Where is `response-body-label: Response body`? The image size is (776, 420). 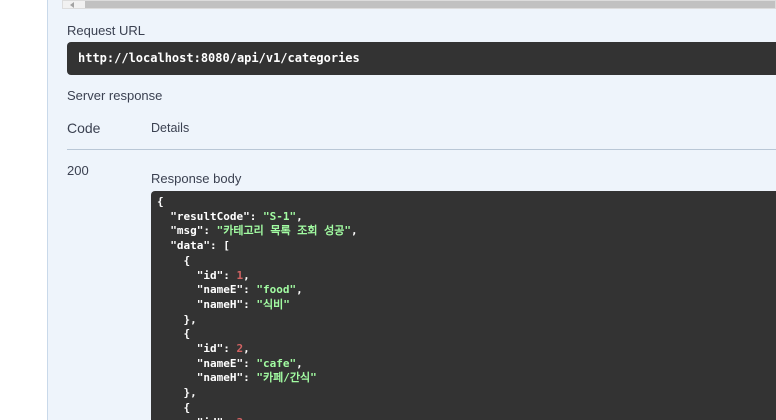
response-body-label: Response body is located at coordinates (196, 178).